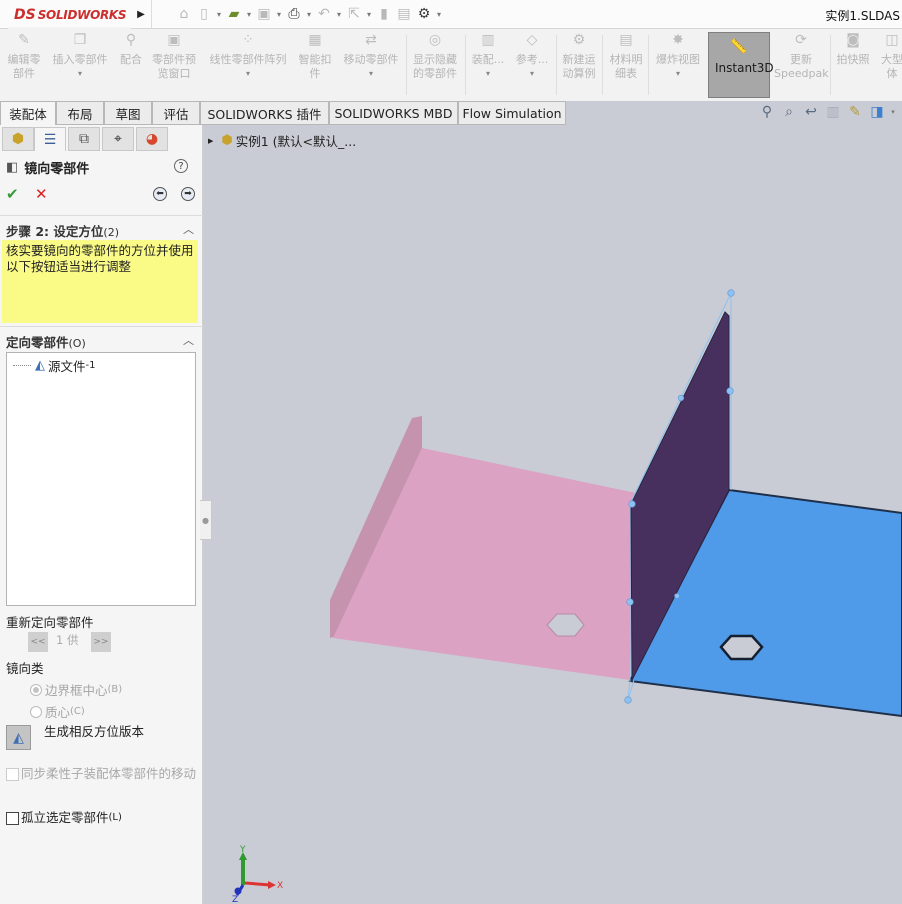 This screenshot has width=902, height=904. What do you see at coordinates (57, 711) in the screenshot?
I see `center-of-mass-option: 质心 (C)` at bounding box center [57, 711].